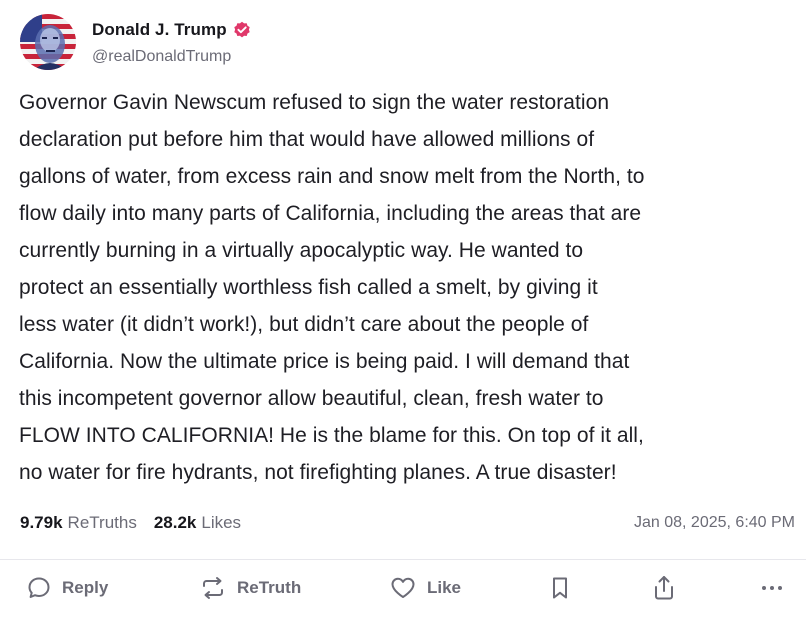 This screenshot has height=617, width=806. I want to click on bookmark-button, so click(560, 588).